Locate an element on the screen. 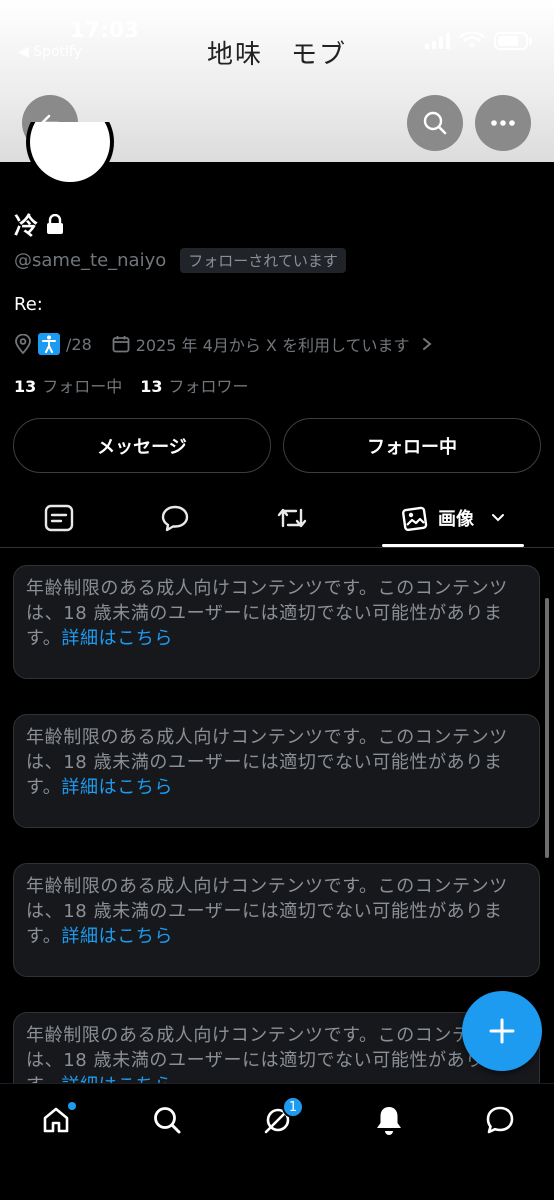 This screenshot has height=1200, width=554. nav-search is located at coordinates (167, 1120).